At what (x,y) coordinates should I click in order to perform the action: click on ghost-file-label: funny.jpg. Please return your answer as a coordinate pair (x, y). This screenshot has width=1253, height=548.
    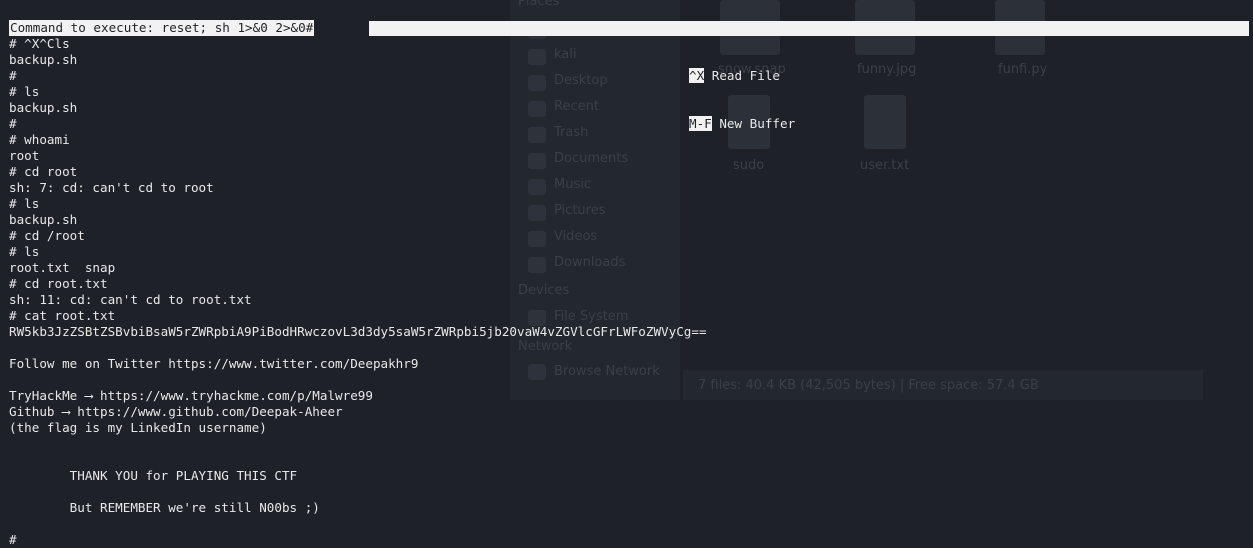
    Looking at the image, I should click on (887, 69).